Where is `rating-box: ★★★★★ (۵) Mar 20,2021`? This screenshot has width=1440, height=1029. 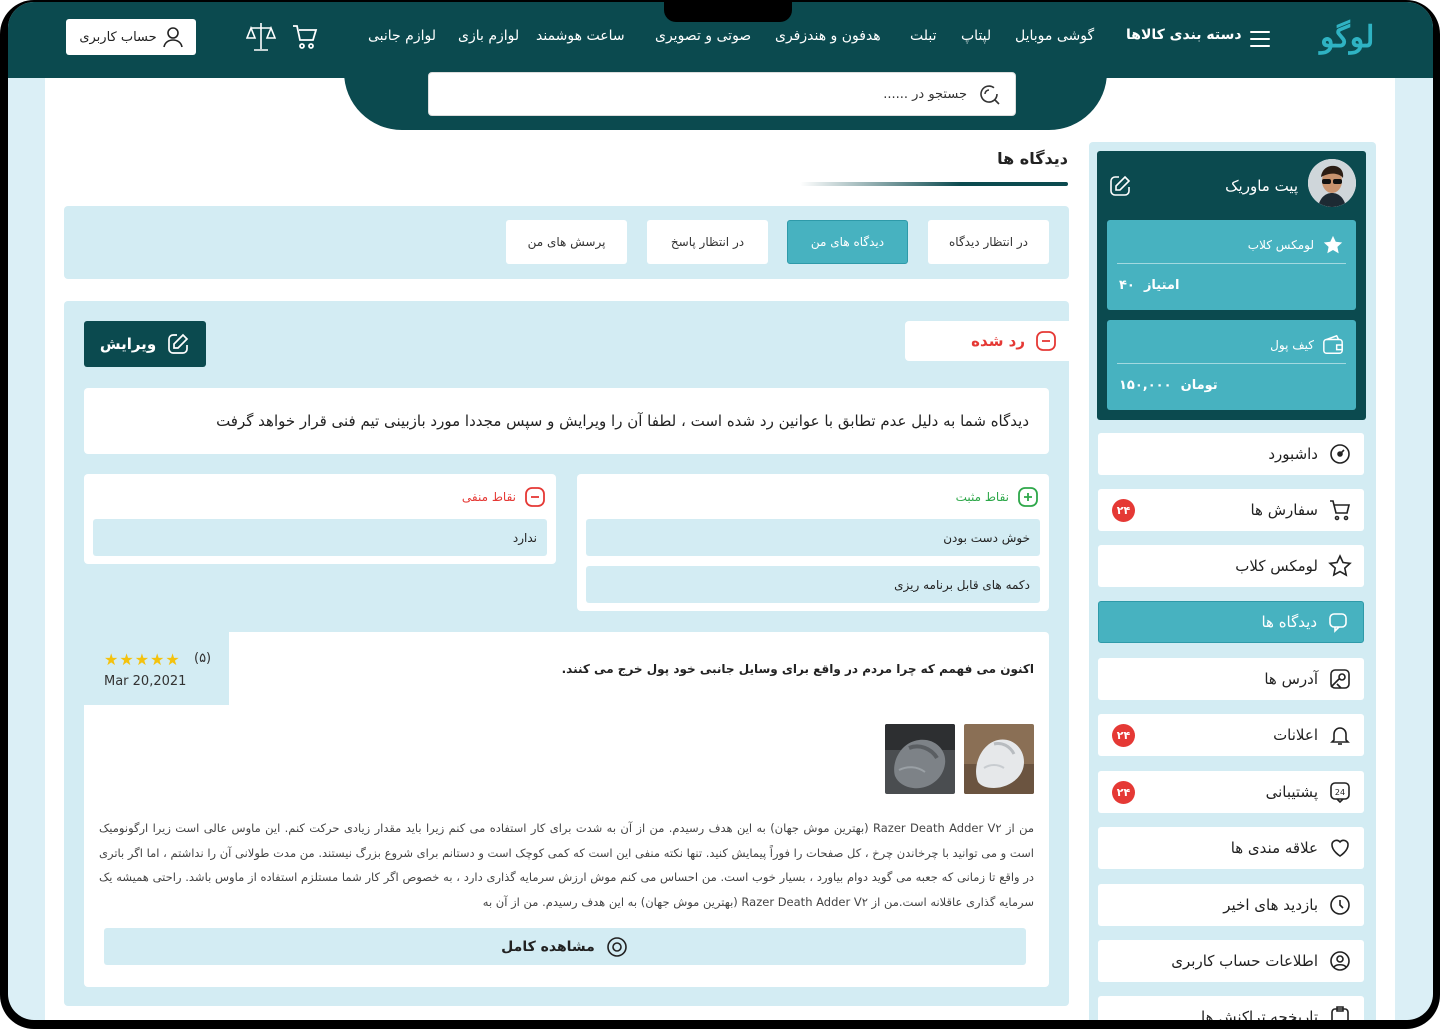
rating-box: ★★★★★ (۵) Mar 20,2021 is located at coordinates (156, 668).